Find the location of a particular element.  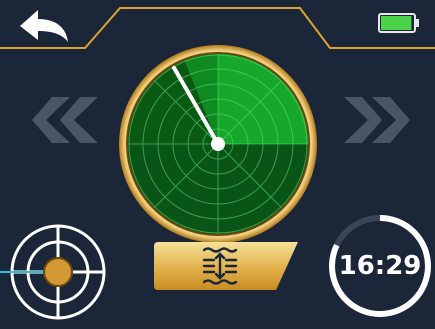

back-button is located at coordinates (45, 26).